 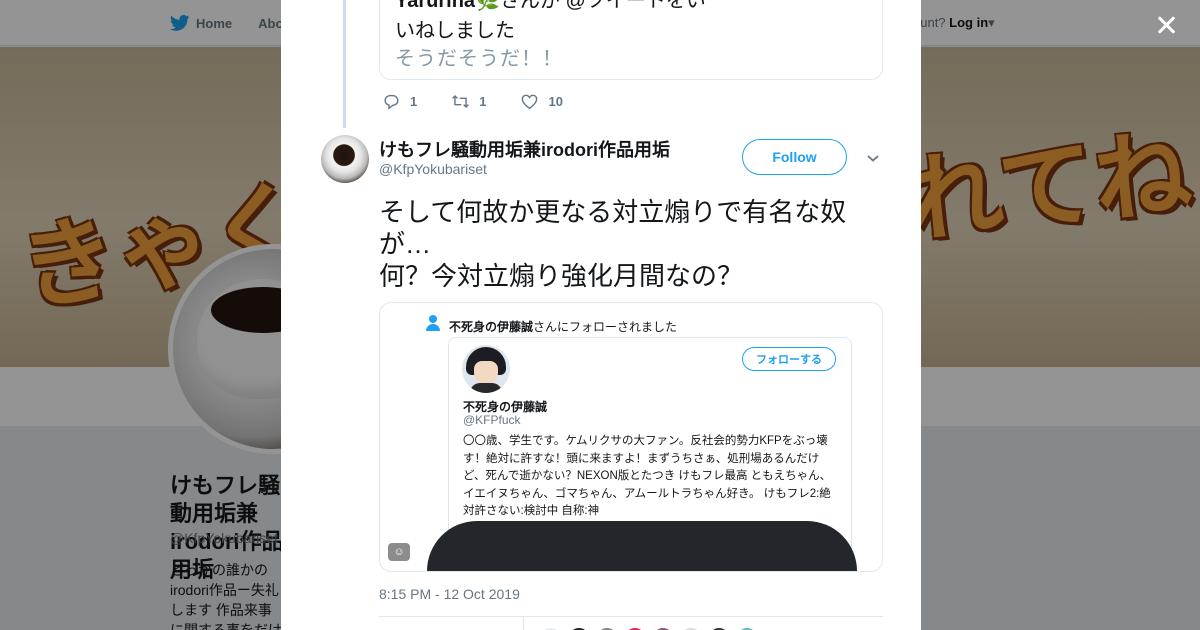 I want to click on retweet-action: 1, so click(x=468, y=101).